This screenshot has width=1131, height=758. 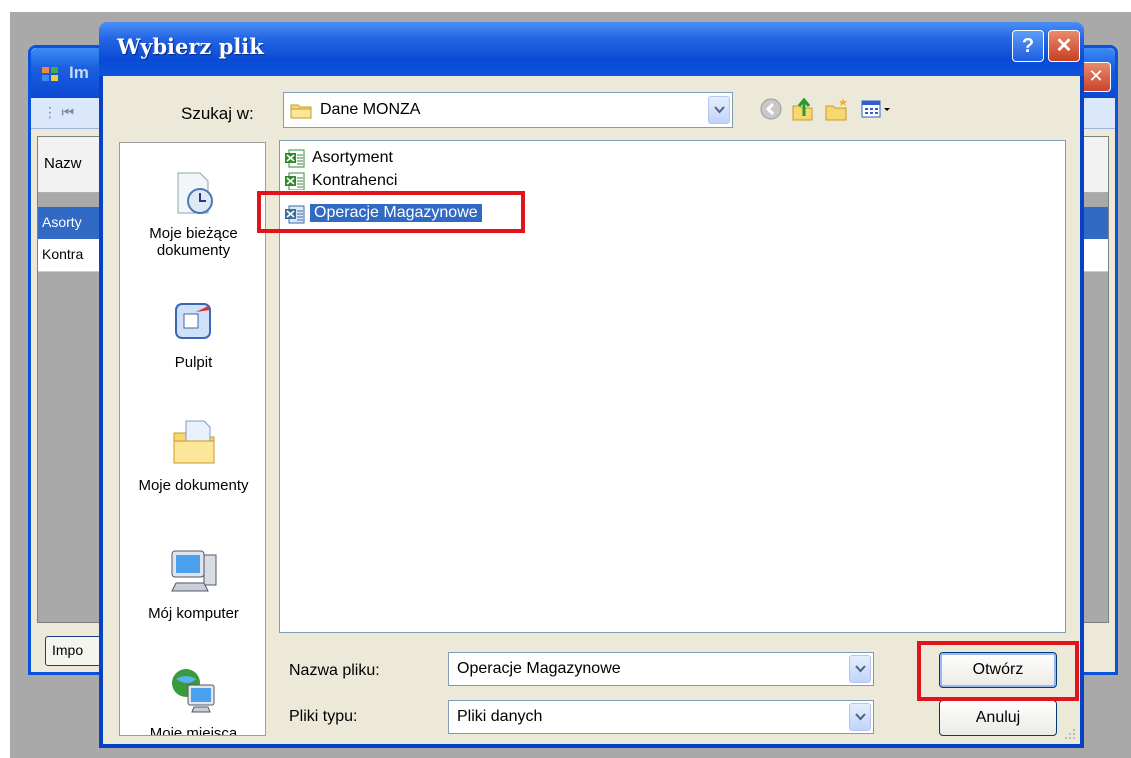 What do you see at coordinates (1069, 733) in the screenshot?
I see `resize-grip-icon` at bounding box center [1069, 733].